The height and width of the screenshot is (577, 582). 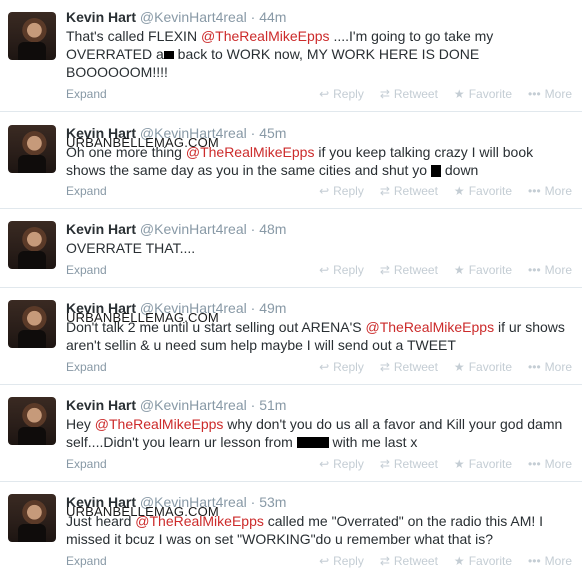 I want to click on timestamp: 45m, so click(x=272, y=133).